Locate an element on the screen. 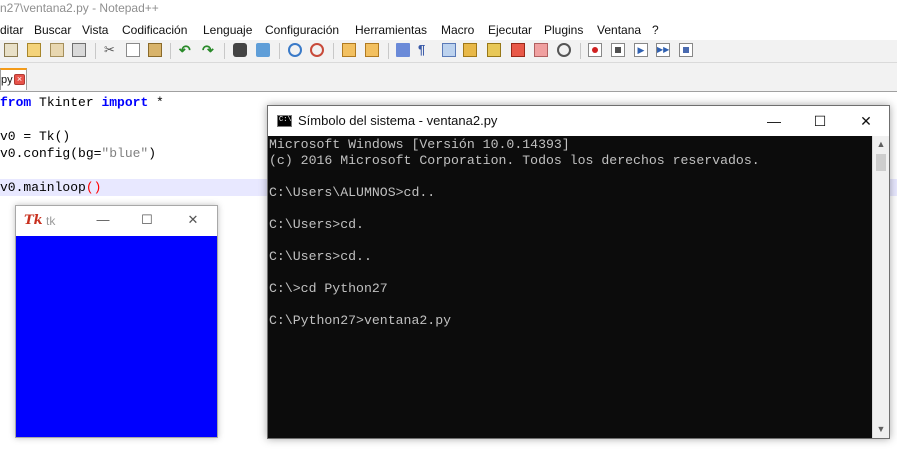 This screenshot has width=897, height=471. scroll-thumb is located at coordinates (881, 162).